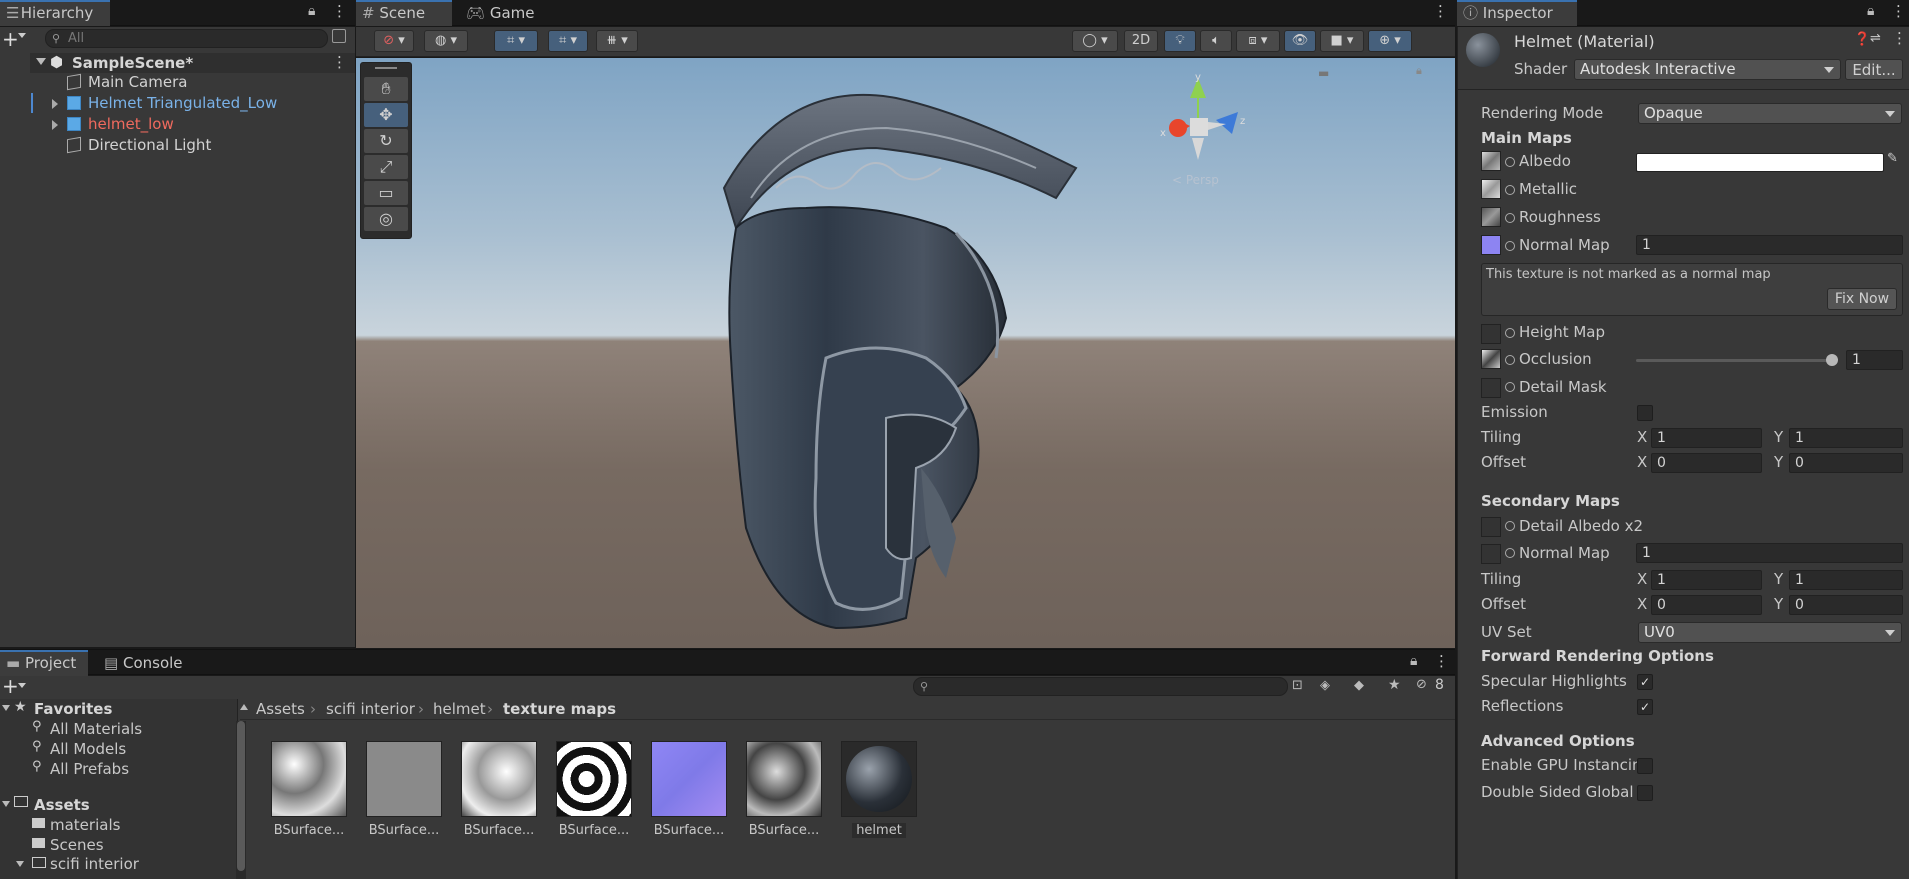 Image resolution: width=1909 pixels, height=879 pixels. I want to click on component-menu-icon: ⋮, so click(1899, 38).